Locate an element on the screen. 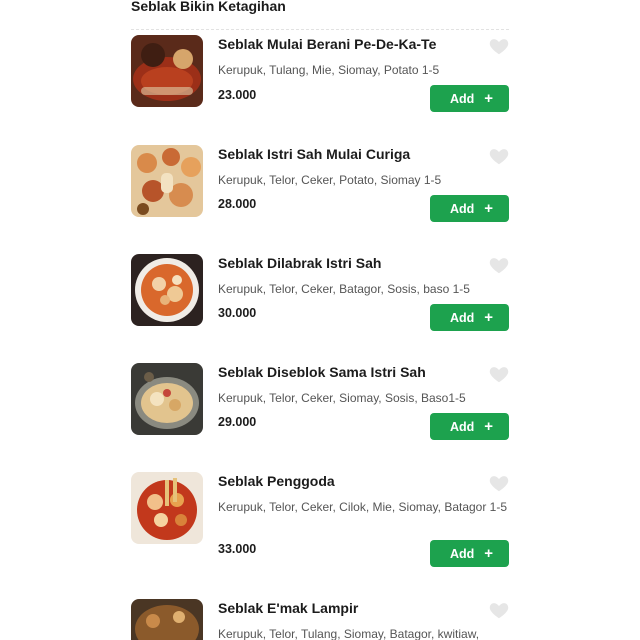 The width and height of the screenshot is (640, 640). item-name: Seblak E'mak Lampir is located at coordinates (288, 608).